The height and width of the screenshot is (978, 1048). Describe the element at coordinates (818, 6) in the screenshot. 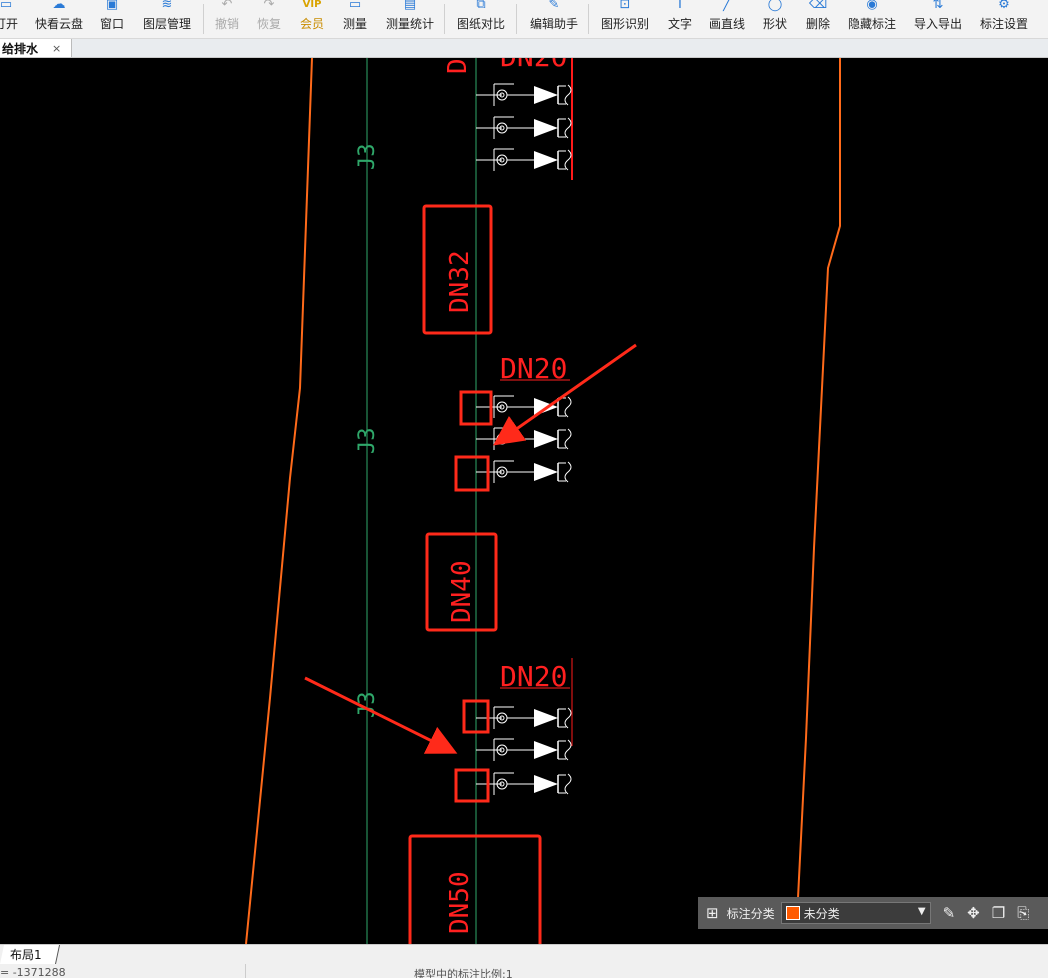

I see `eraser-icon: ⌫` at that location.